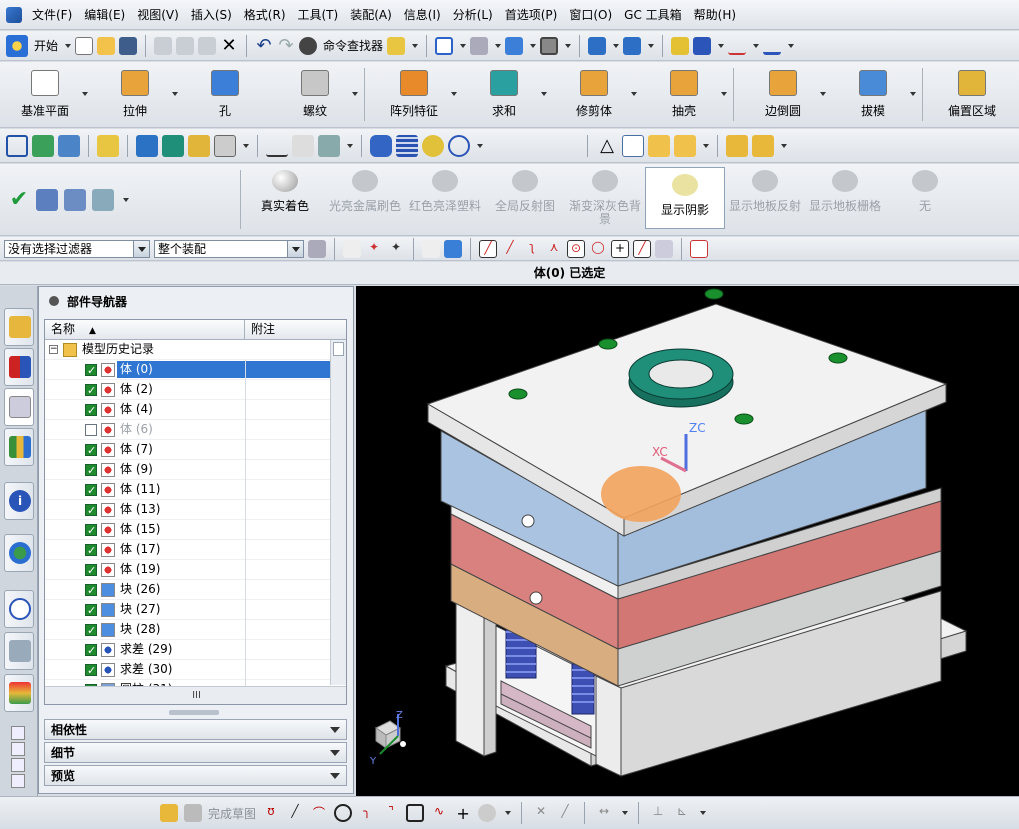  Describe the element at coordinates (286, 45) in the screenshot. I see `redo-icon: ↷` at that location.